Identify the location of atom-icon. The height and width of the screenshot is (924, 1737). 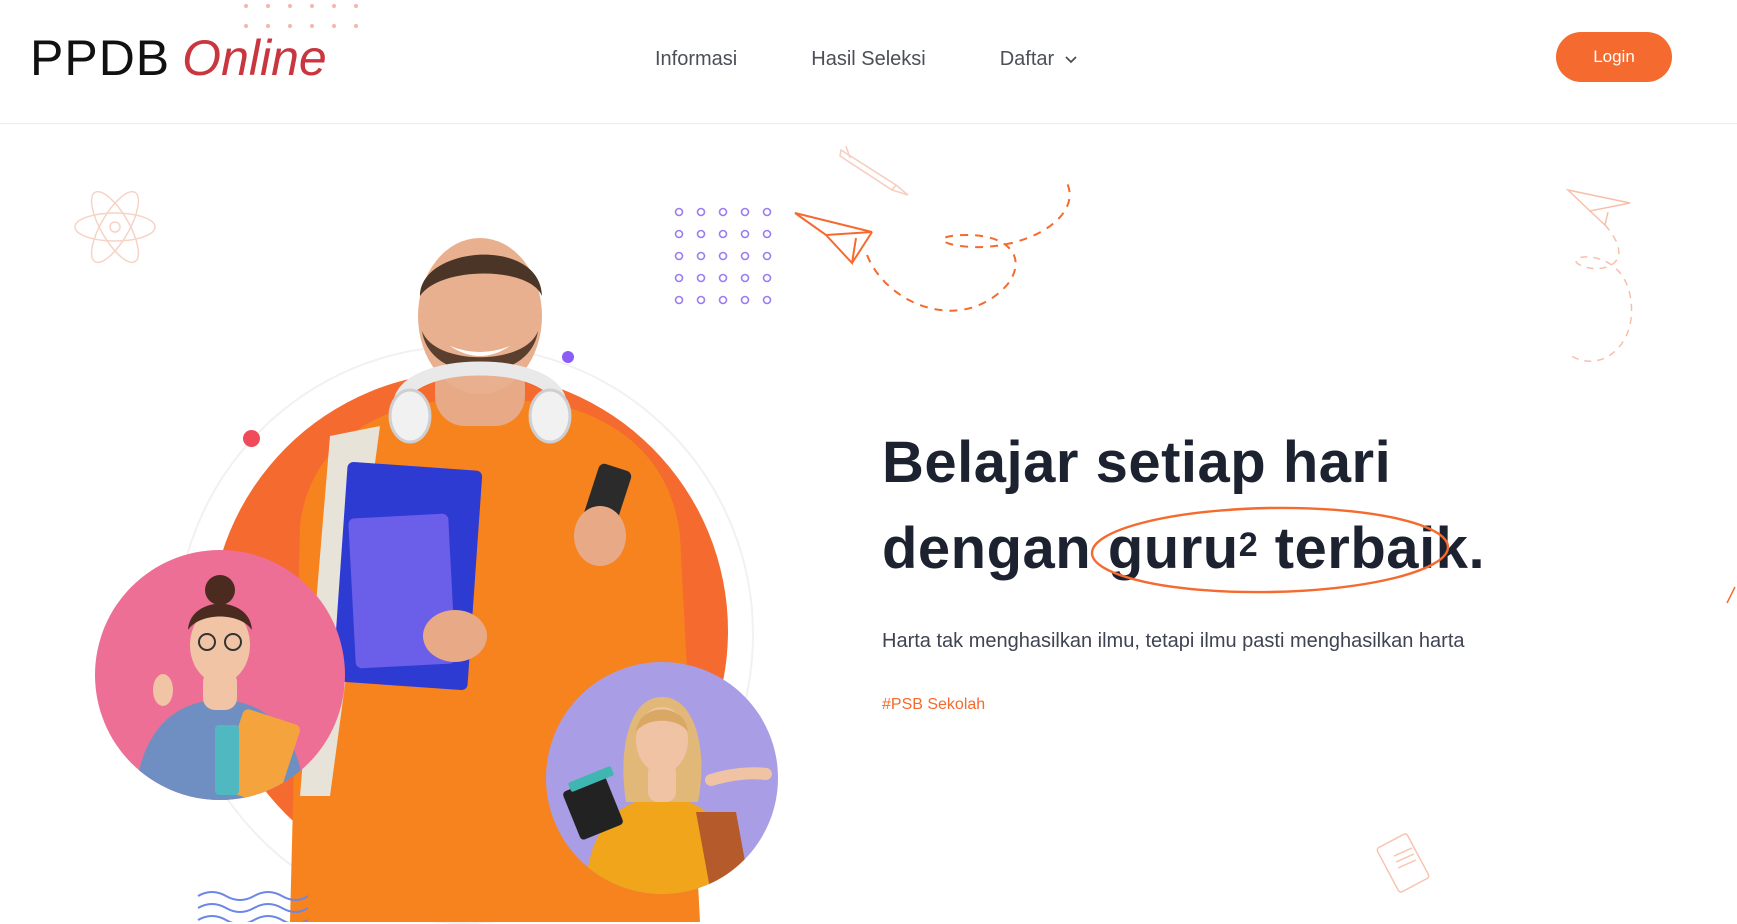
(115, 227).